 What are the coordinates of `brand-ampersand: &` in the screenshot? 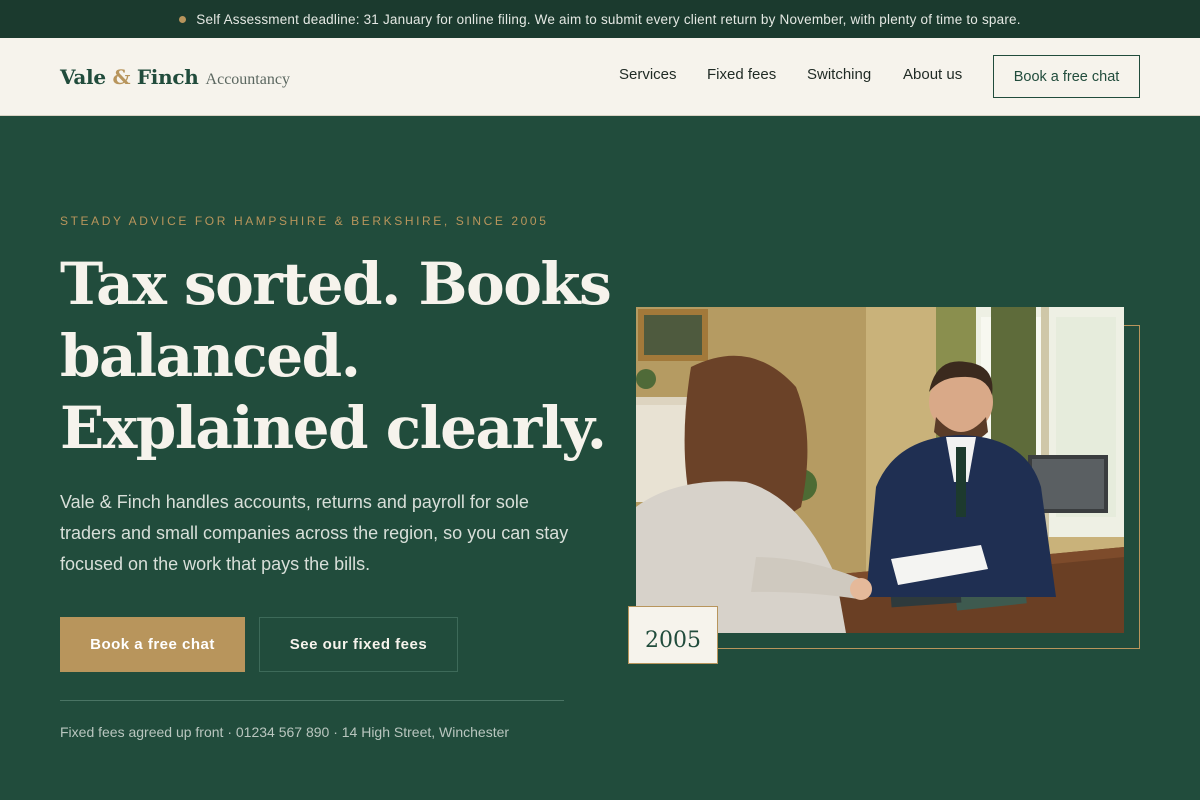 It's located at (121, 77).